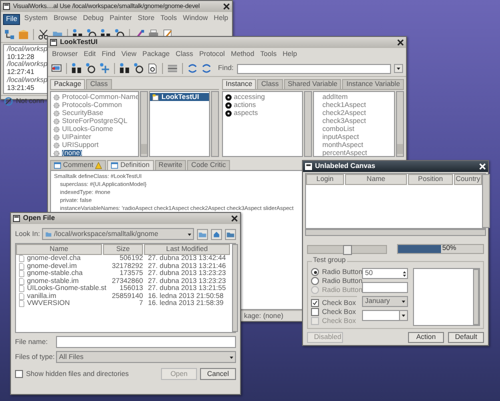 This screenshot has width=500, height=401. What do you see at coordinates (146, 342) in the screenshot?
I see `file-name-field` at bounding box center [146, 342].